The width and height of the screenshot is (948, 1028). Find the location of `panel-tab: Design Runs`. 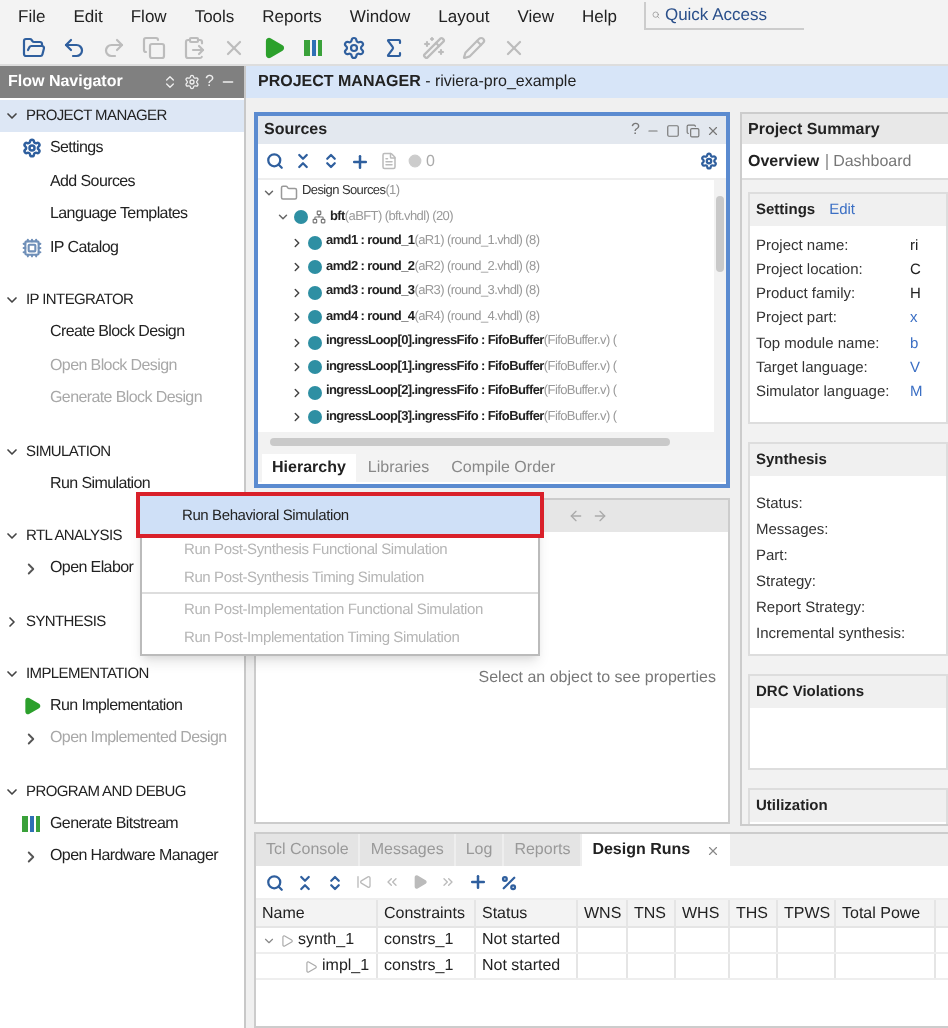

panel-tab: Design Runs is located at coordinates (656, 850).